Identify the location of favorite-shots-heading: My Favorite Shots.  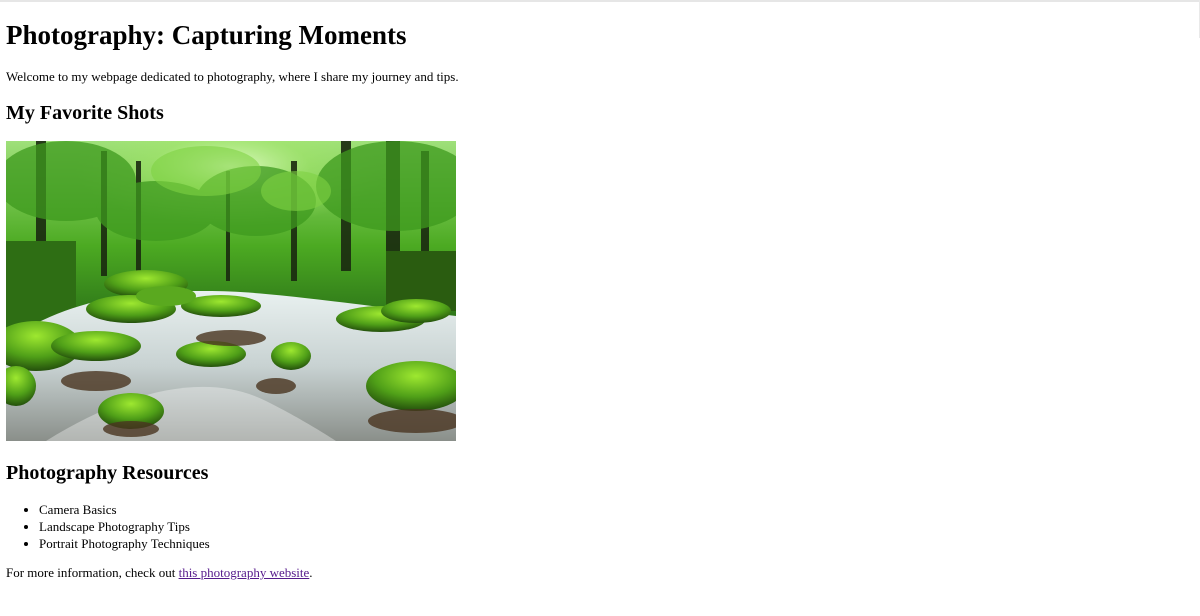
(85, 113).